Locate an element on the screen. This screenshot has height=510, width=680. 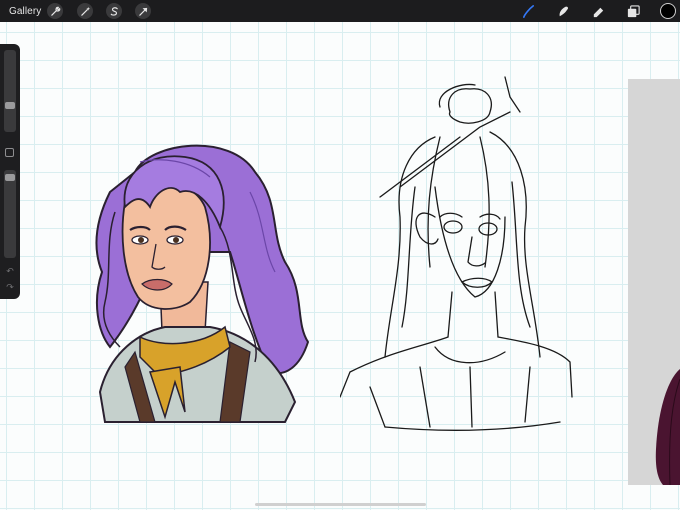
layers-icon is located at coordinates (633, 10).